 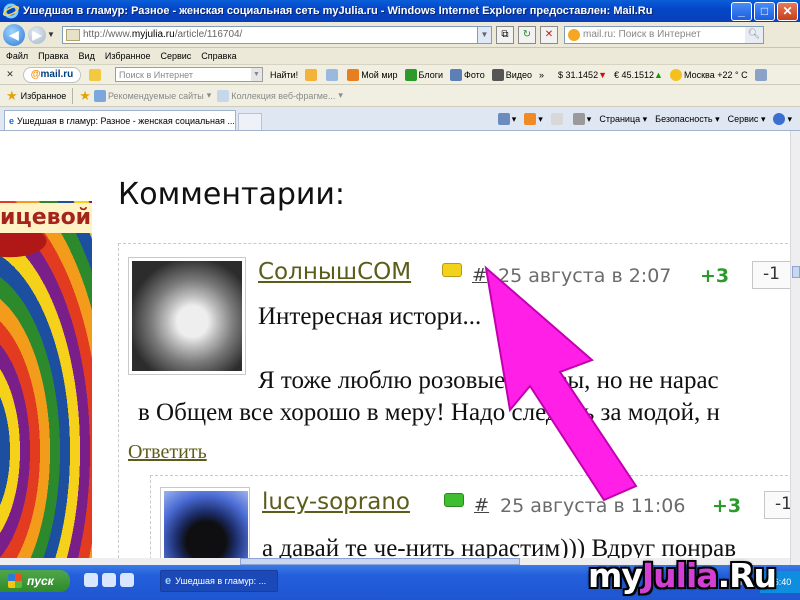 I want to click on menu-help: Справка, so click(x=218, y=56).